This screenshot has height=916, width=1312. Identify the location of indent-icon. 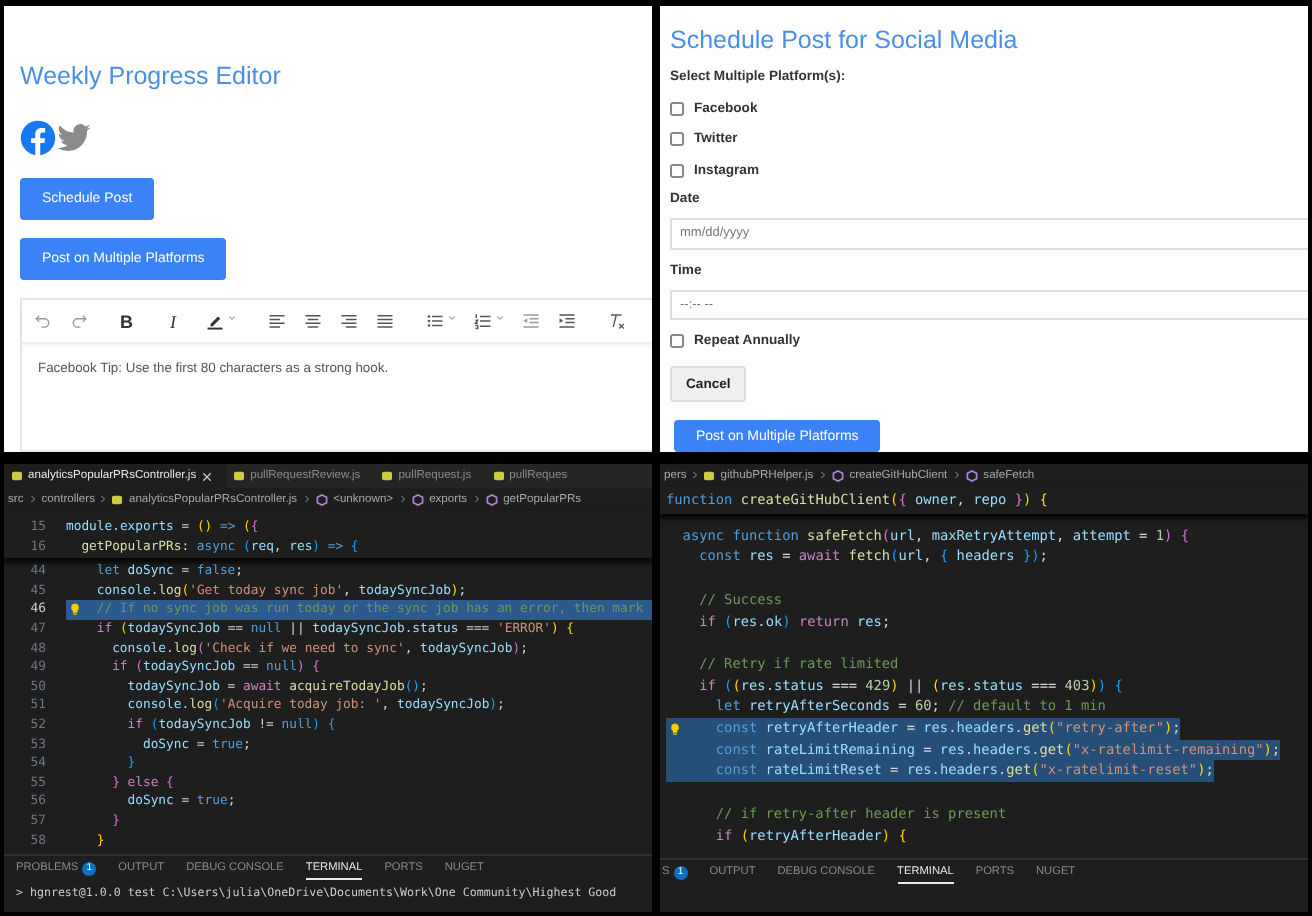
(567, 321).